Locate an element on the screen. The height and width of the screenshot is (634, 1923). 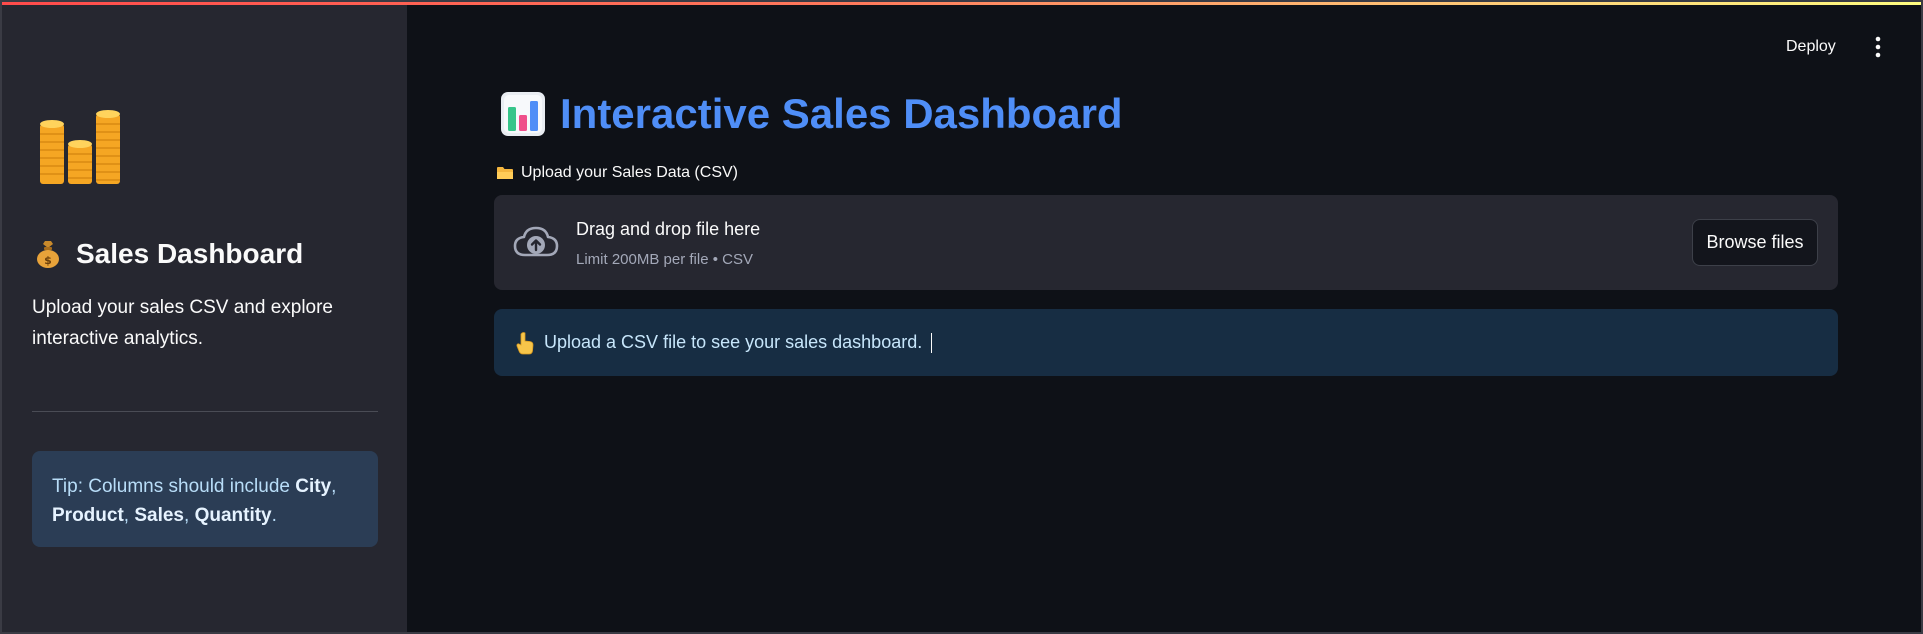
money-bag-icon: $ is located at coordinates (48, 254).